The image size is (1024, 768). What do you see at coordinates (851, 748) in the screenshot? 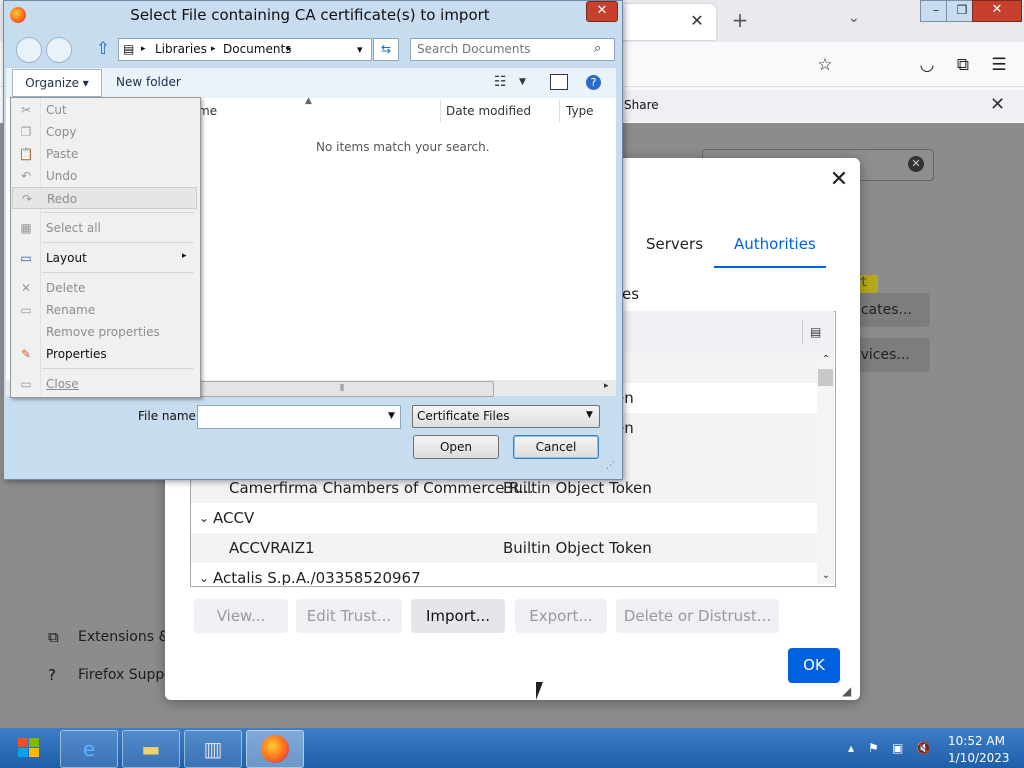
I see `tray-overflow-icon: ▴` at bounding box center [851, 748].